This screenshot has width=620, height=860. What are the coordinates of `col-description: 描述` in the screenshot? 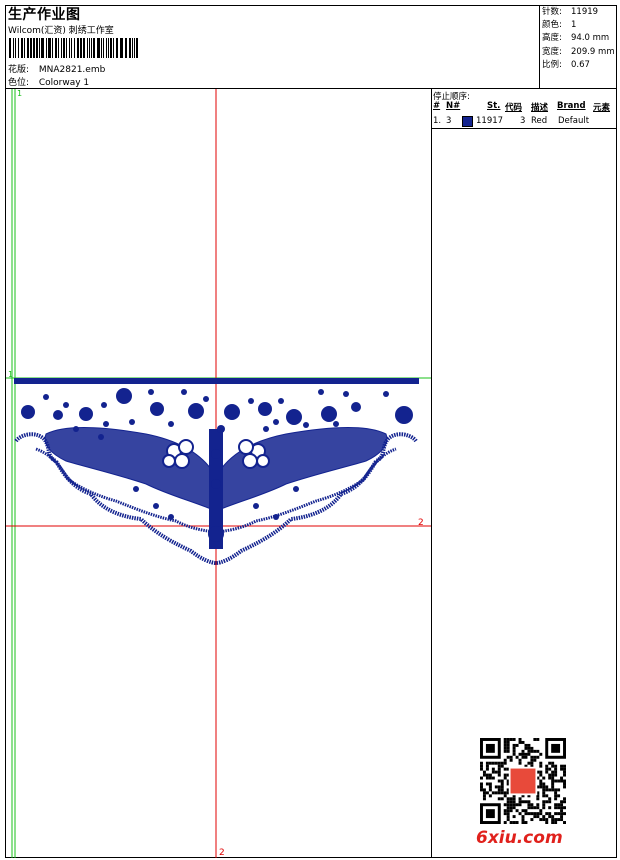 It's located at (540, 108).